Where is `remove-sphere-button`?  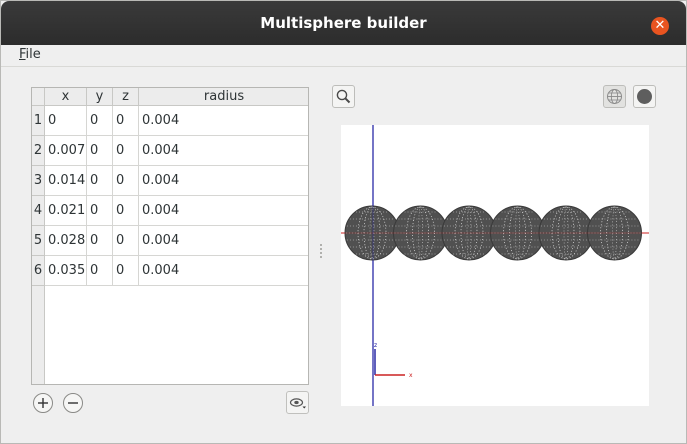 remove-sphere-button is located at coordinates (73, 403).